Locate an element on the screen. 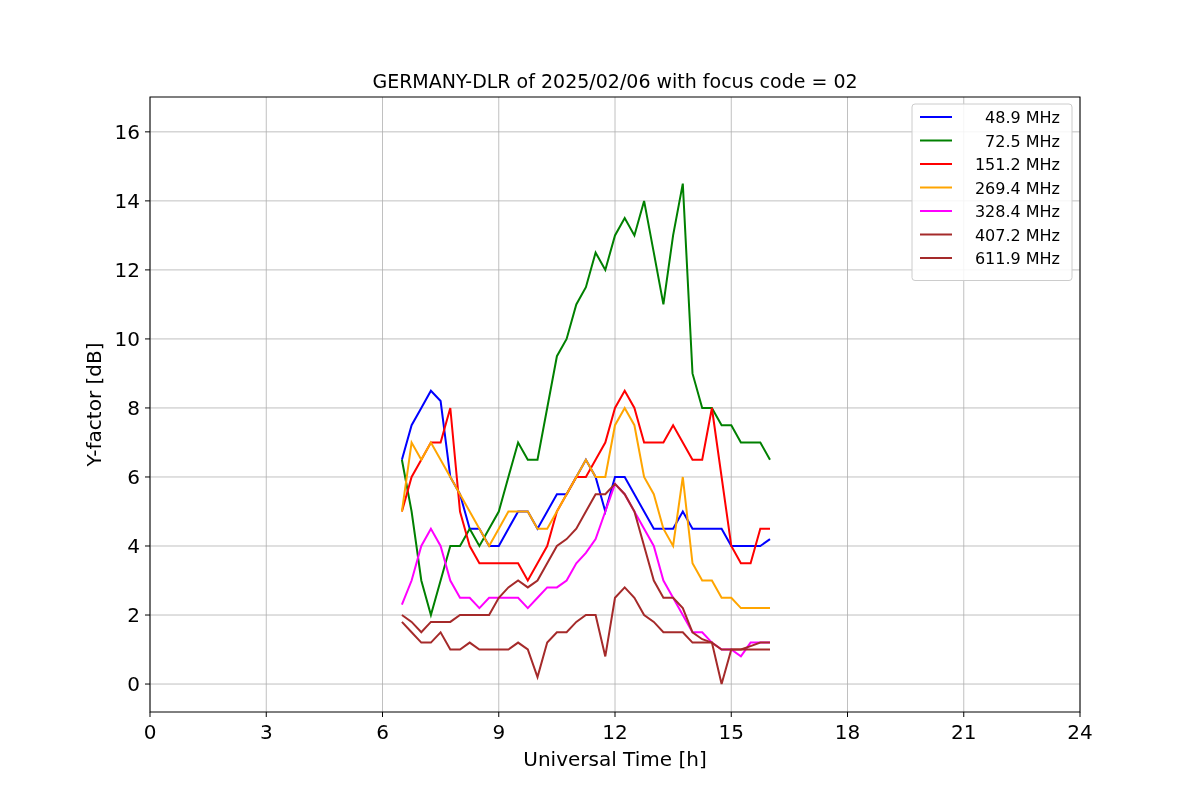 The height and width of the screenshot is (800, 1200). legend-label: 48.9 MHz is located at coordinates (1022, 117).